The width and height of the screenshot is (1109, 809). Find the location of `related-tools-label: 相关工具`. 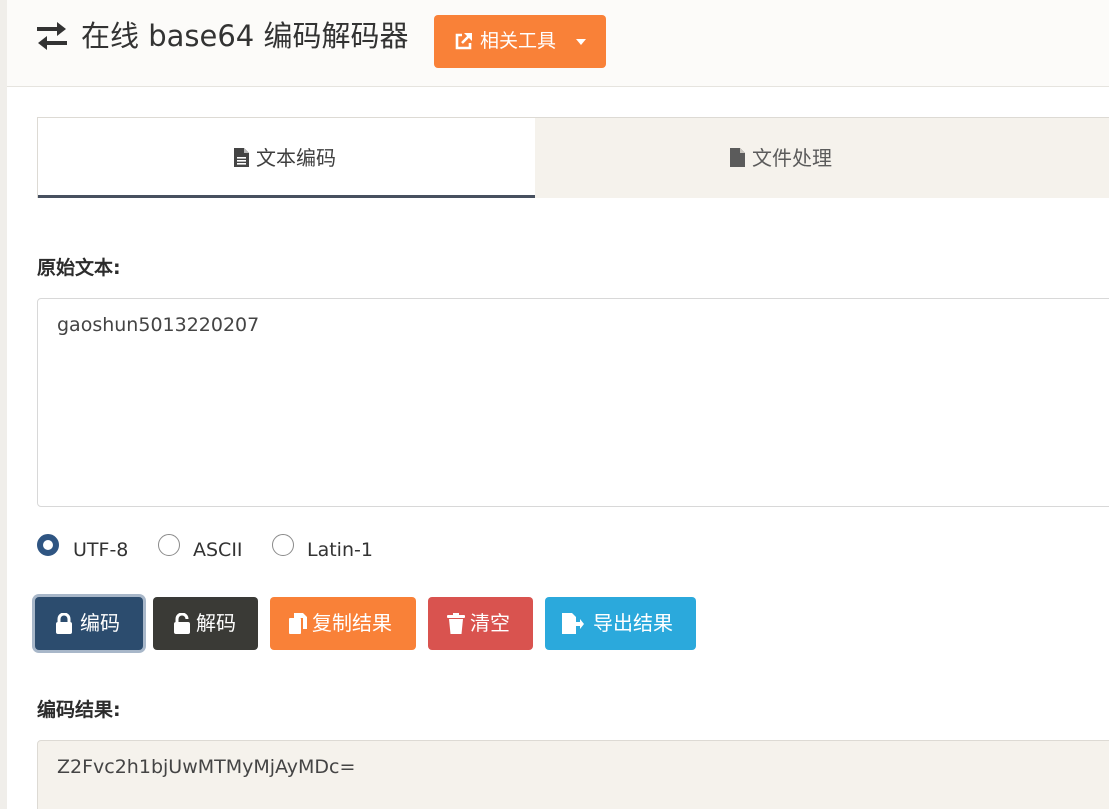

related-tools-label: 相关工具 is located at coordinates (518, 41).